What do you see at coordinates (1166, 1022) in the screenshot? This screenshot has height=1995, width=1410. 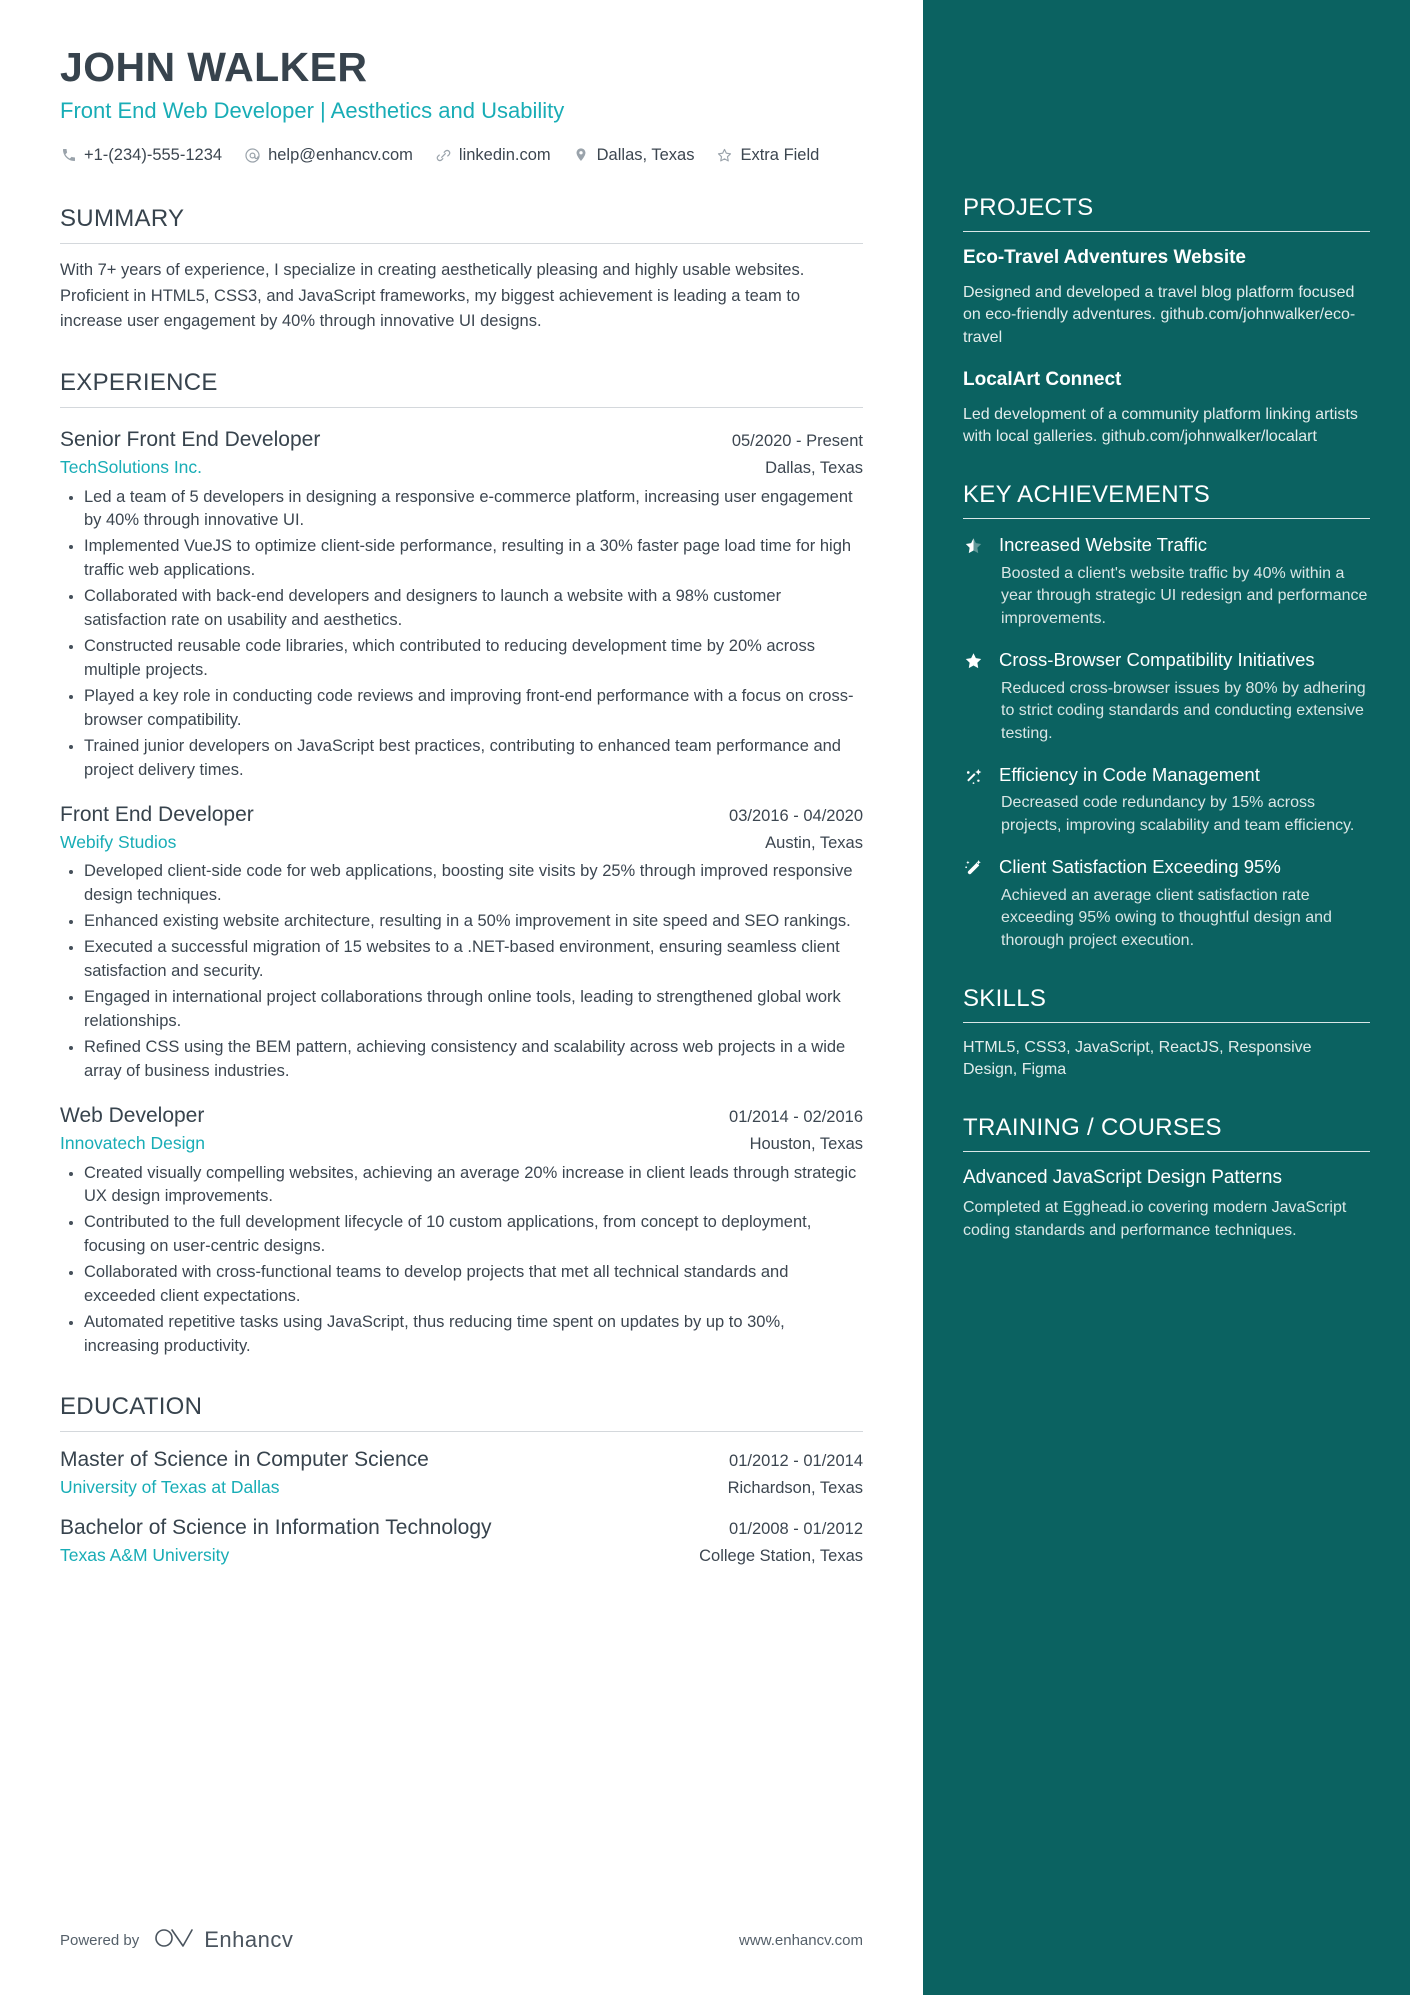 I see `skills-divider` at bounding box center [1166, 1022].